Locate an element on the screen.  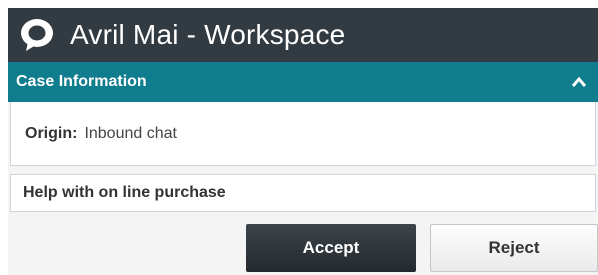
chat-bubble-icon is located at coordinates (37, 35).